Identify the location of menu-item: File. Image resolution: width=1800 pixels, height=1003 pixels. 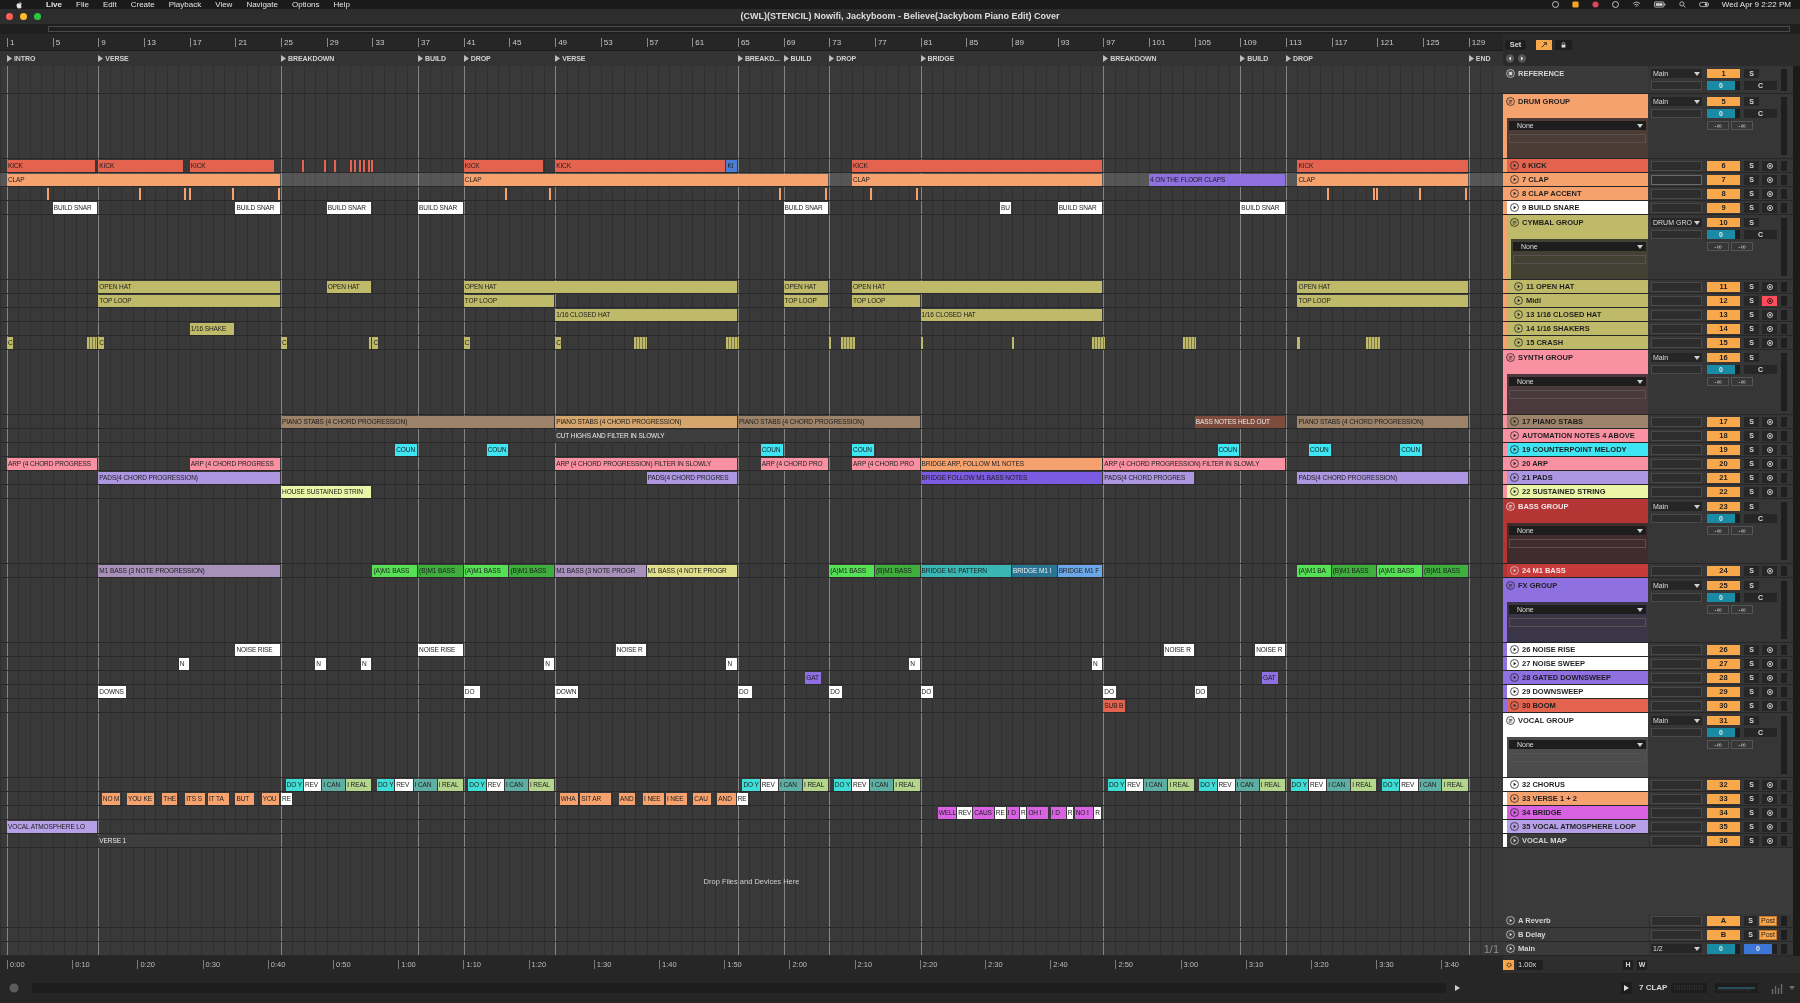
(82, 4).